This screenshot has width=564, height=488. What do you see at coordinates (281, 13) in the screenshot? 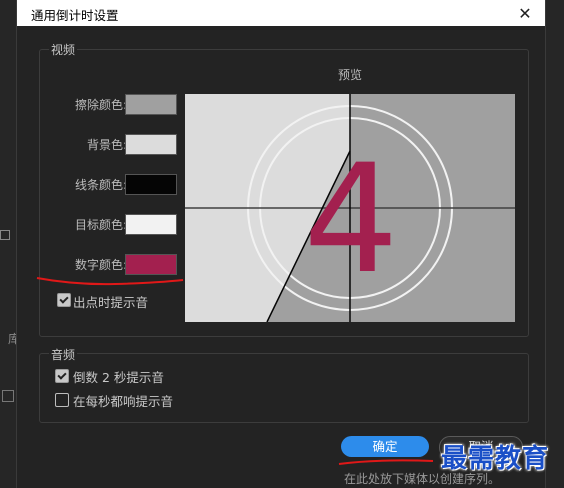
I see `dialog-titlebar: 通用倒计时设置 ✕` at bounding box center [281, 13].